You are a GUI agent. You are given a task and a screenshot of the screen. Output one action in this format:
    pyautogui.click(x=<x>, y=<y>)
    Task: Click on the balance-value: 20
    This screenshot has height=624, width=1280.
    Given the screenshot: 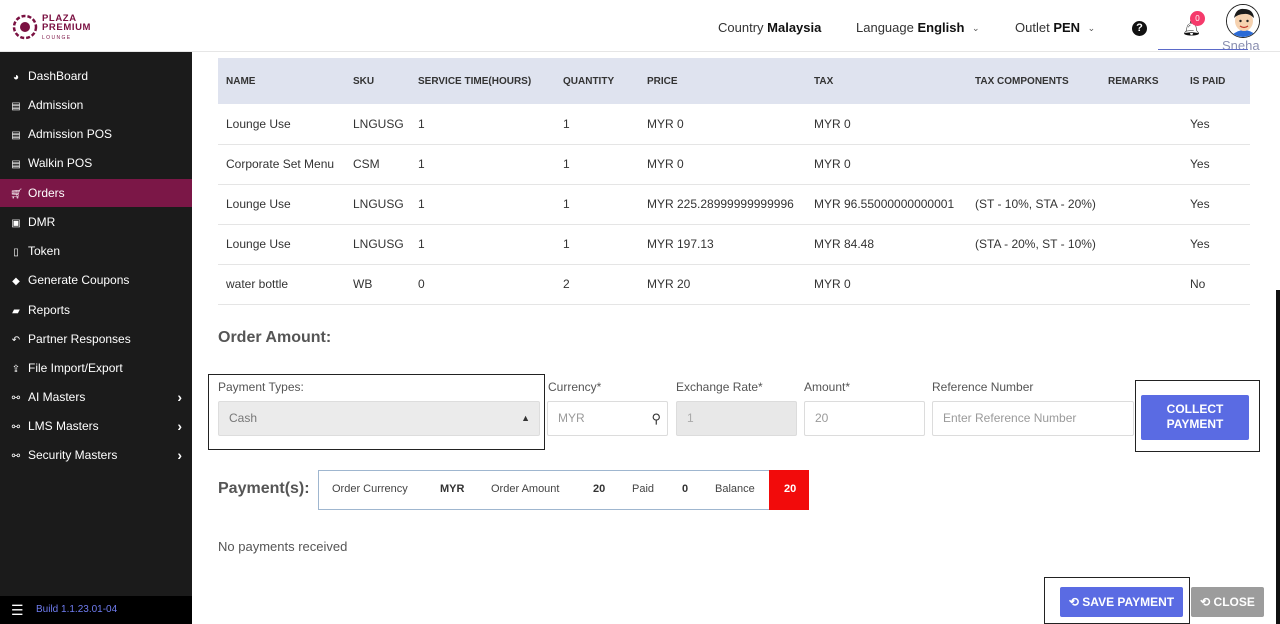 What is the action you would take?
    pyautogui.click(x=790, y=489)
    